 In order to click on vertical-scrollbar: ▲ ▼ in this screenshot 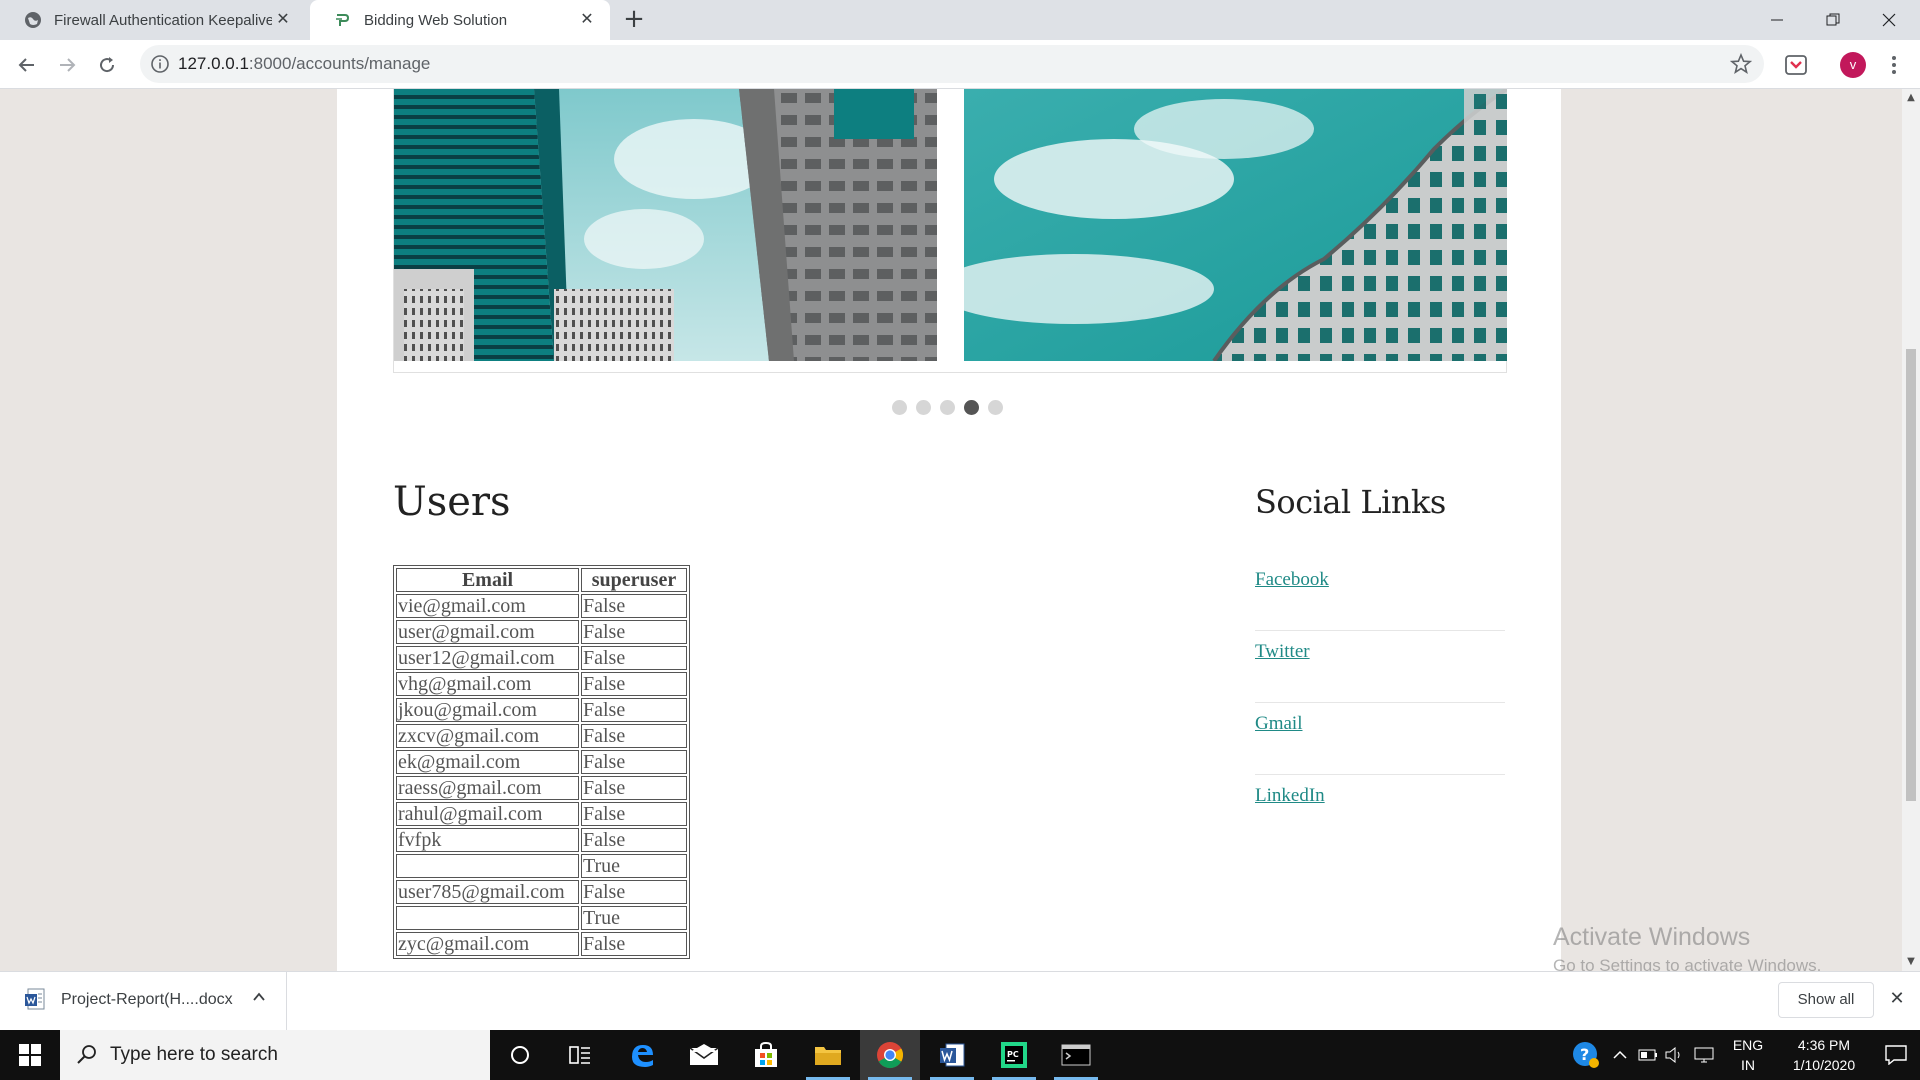, I will do `click(1911, 530)`.